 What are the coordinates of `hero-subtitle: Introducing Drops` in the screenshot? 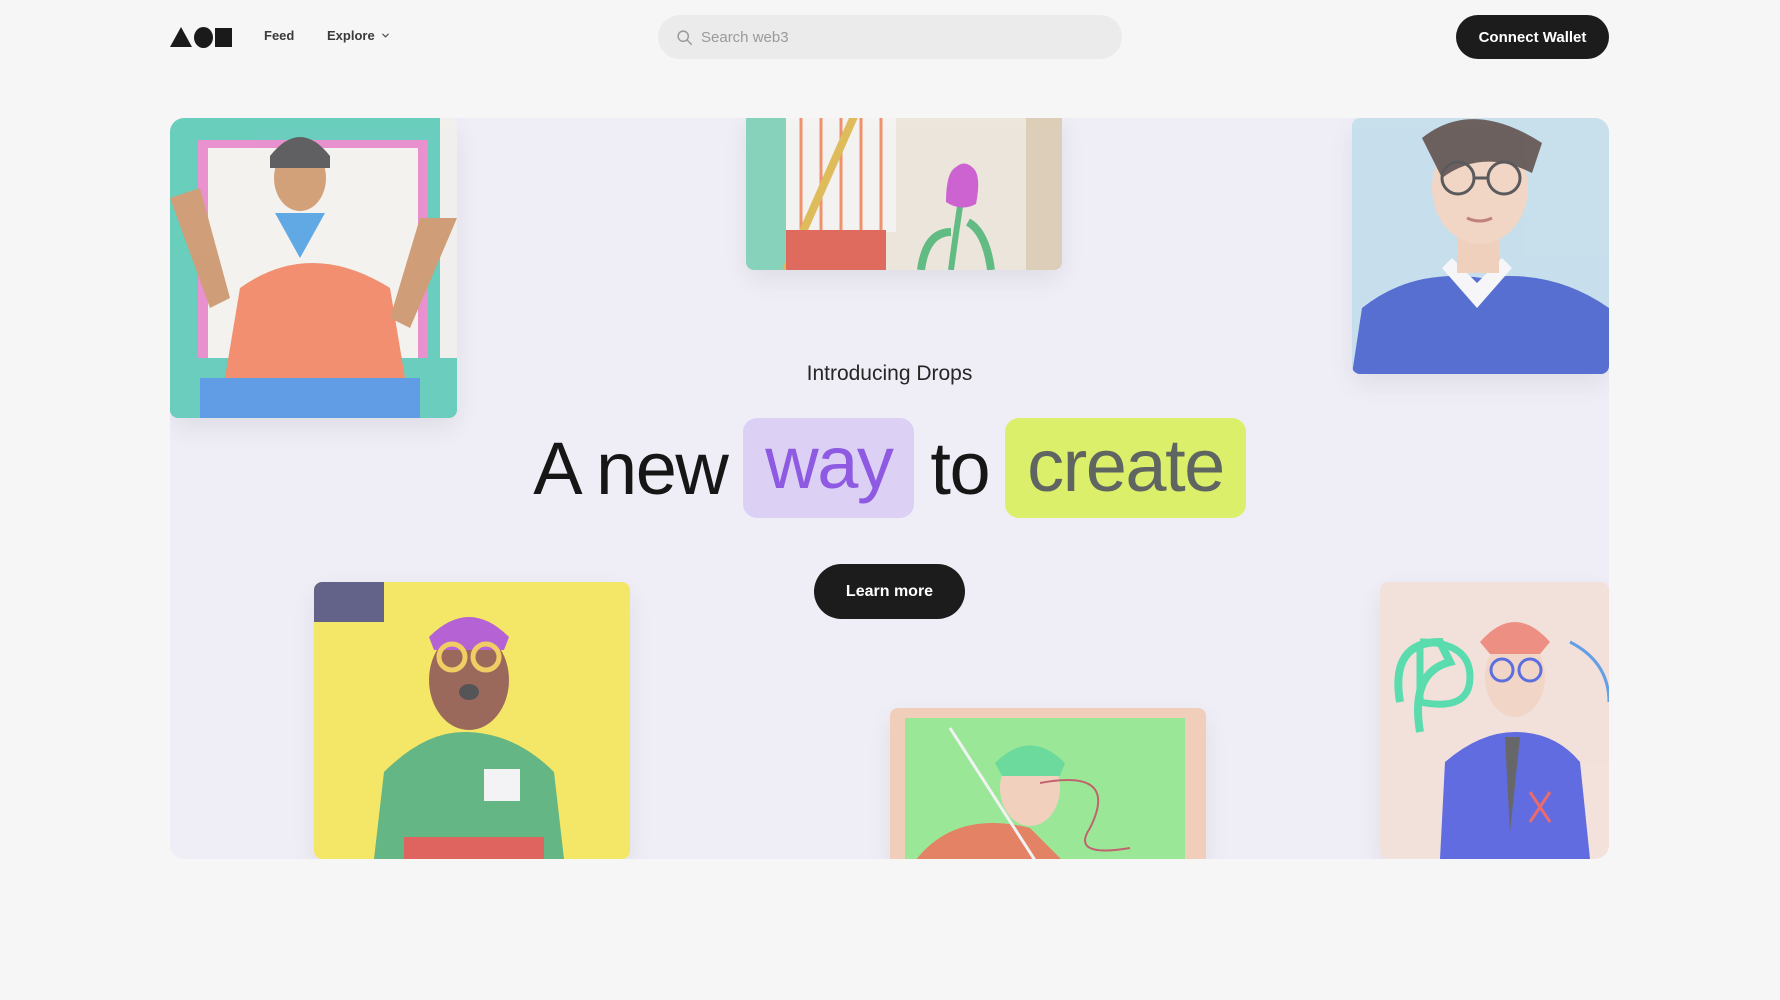 It's located at (889, 373).